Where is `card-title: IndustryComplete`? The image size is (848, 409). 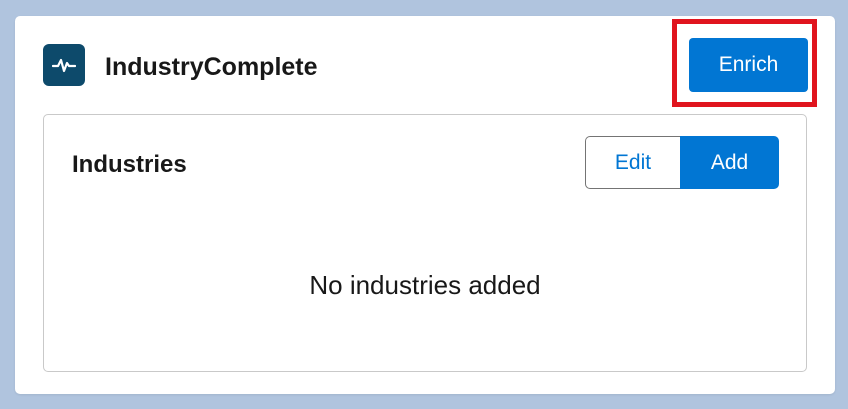
card-title: IndustryComplete is located at coordinates (211, 67).